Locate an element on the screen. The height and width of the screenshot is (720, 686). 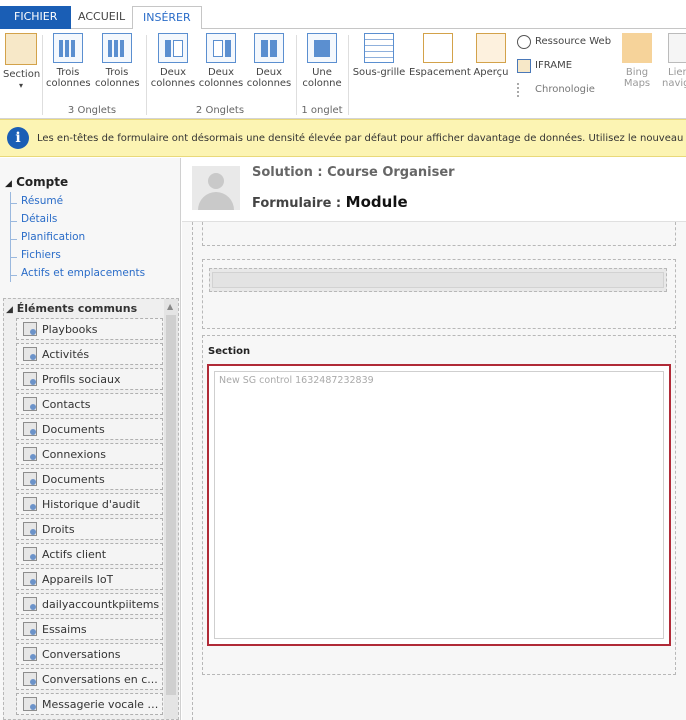
list-item: Actifs client is located at coordinates (89, 554).